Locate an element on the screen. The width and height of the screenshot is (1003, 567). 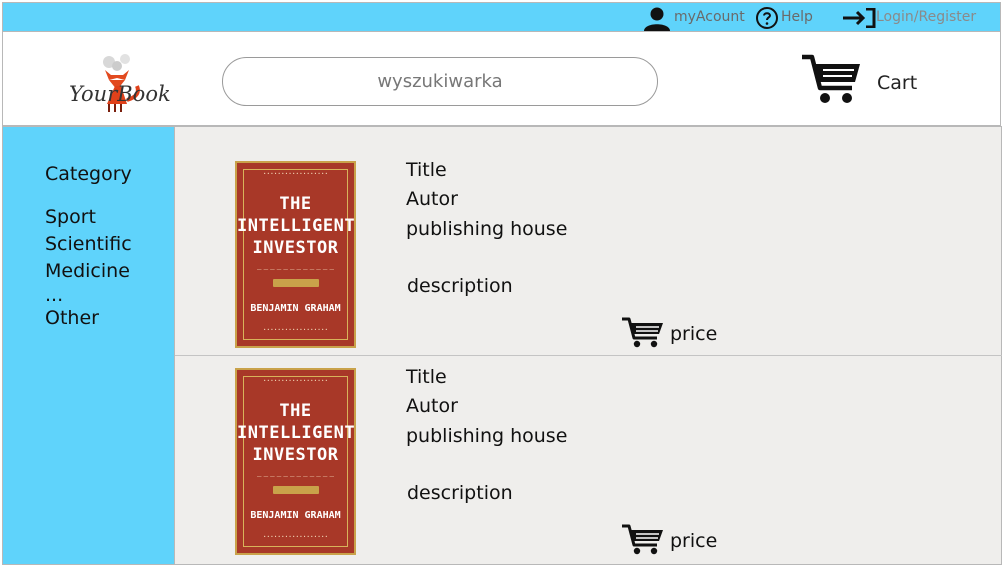
help-link: Help is located at coordinates (797, 17).